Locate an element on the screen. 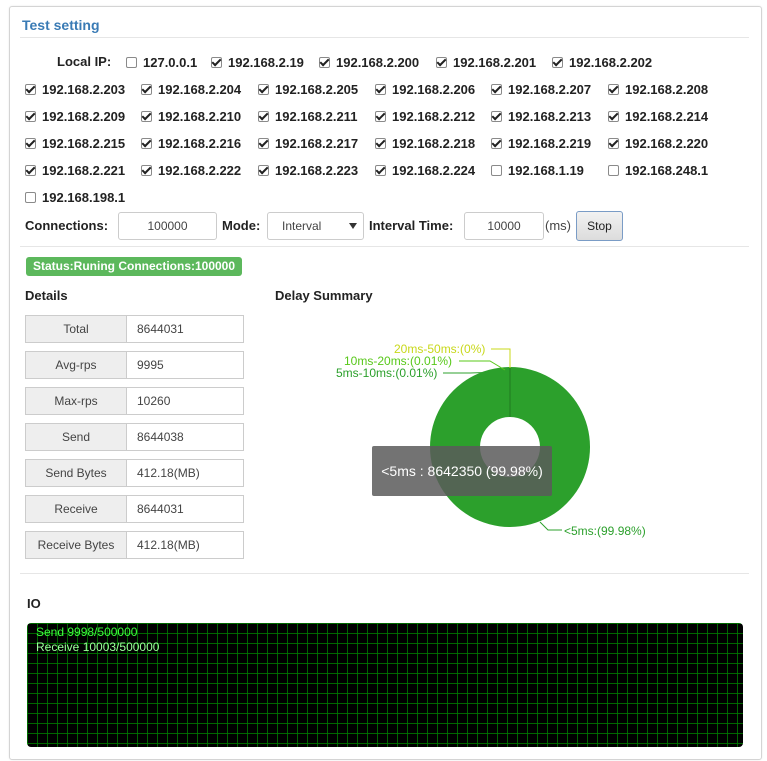  ip-option: 127.0.0.1 is located at coordinates (161, 62).